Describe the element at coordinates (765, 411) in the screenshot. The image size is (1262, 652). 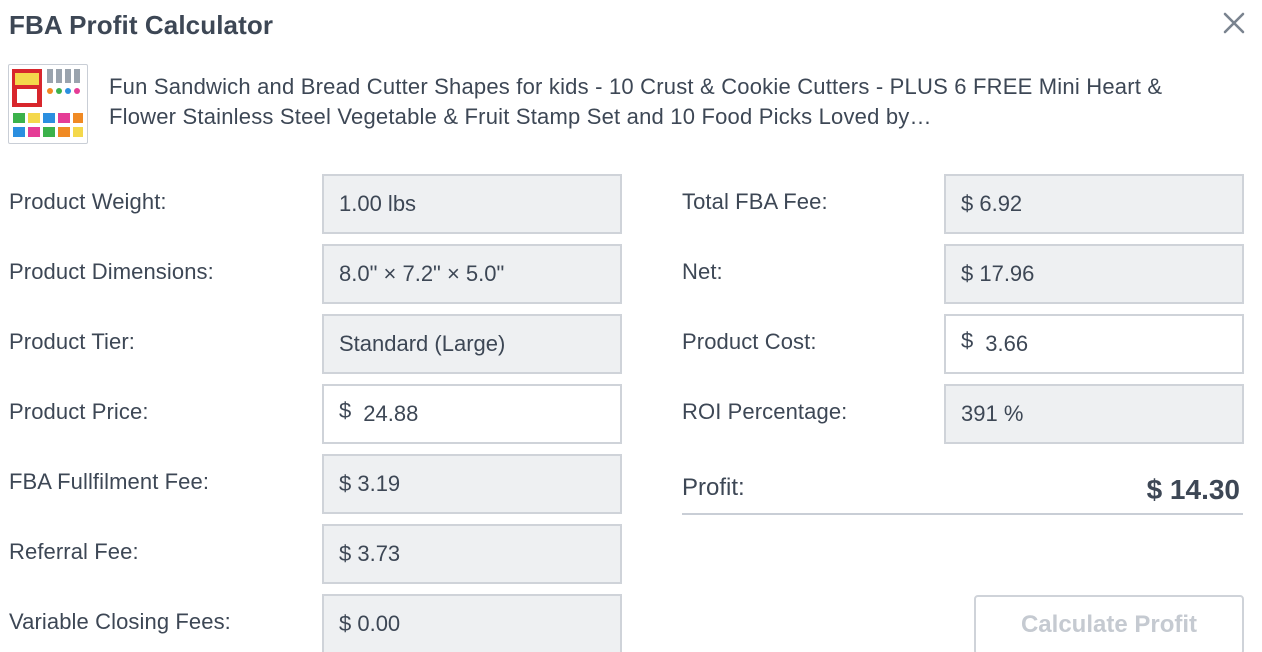
I see `label-roi-percentage: ROI Percentage:` at that location.